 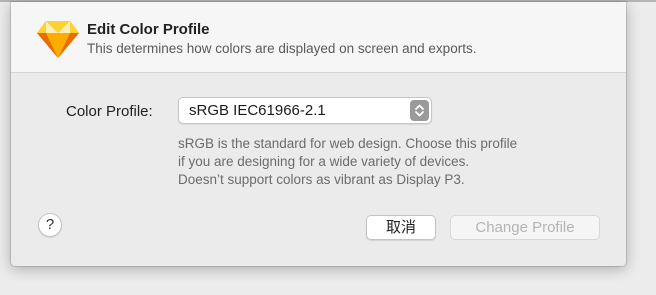 I want to click on select-stepper-icon, so click(x=419, y=110).